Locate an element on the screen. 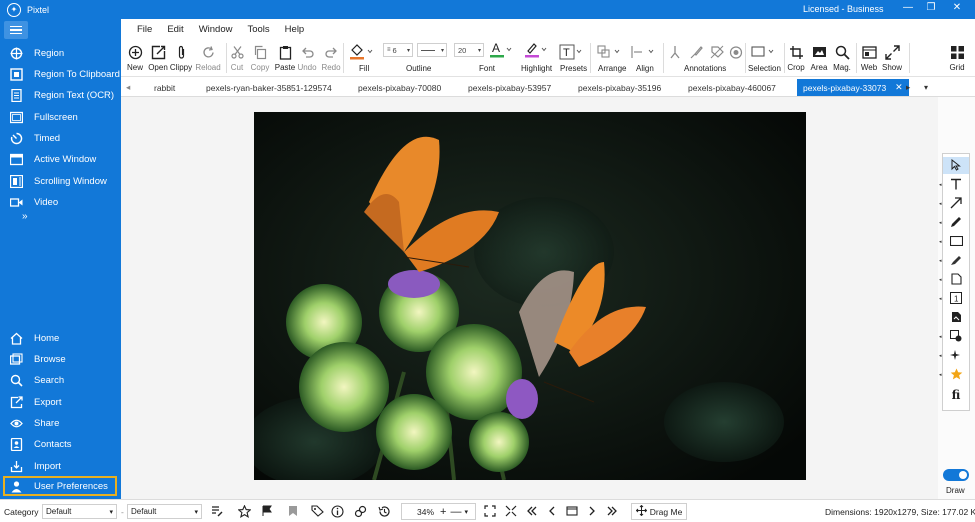 This screenshot has width=975, height=522. sidebar-item-import: Import is located at coordinates (60, 466).